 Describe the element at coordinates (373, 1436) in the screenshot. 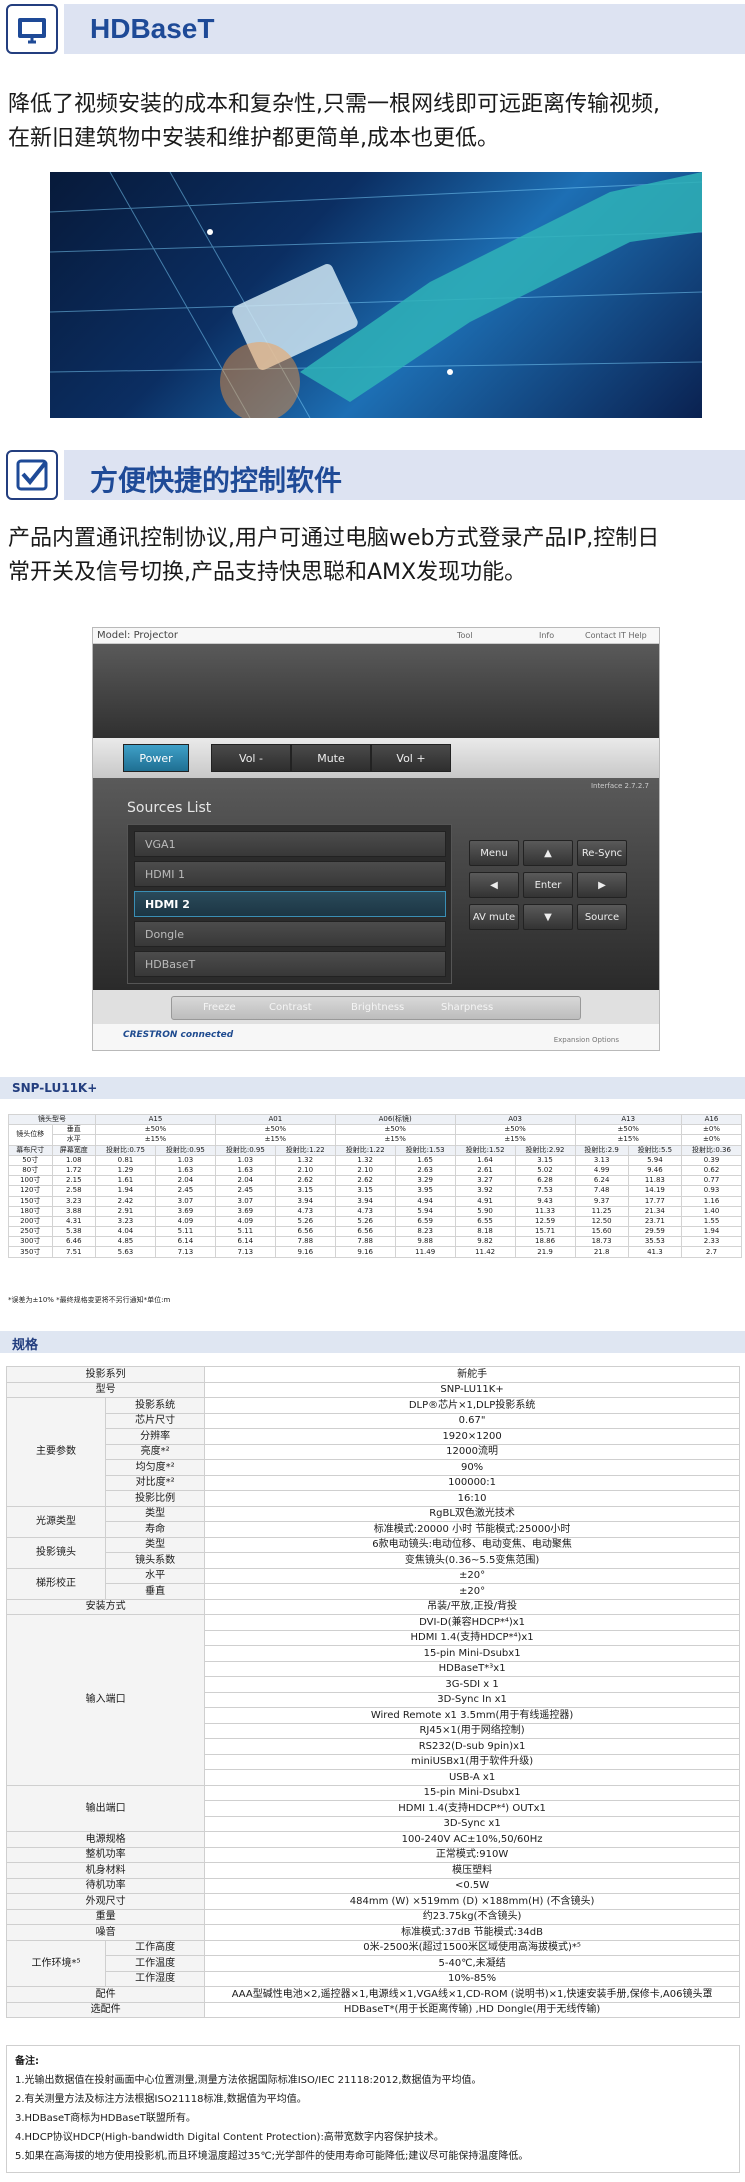

I see `spec-row: 分辨率 1920×1200` at that location.